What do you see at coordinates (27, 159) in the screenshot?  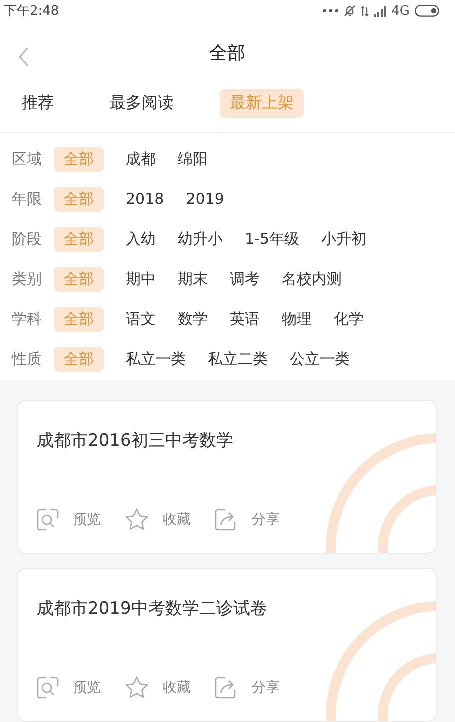 I see `filter-label: 区域` at bounding box center [27, 159].